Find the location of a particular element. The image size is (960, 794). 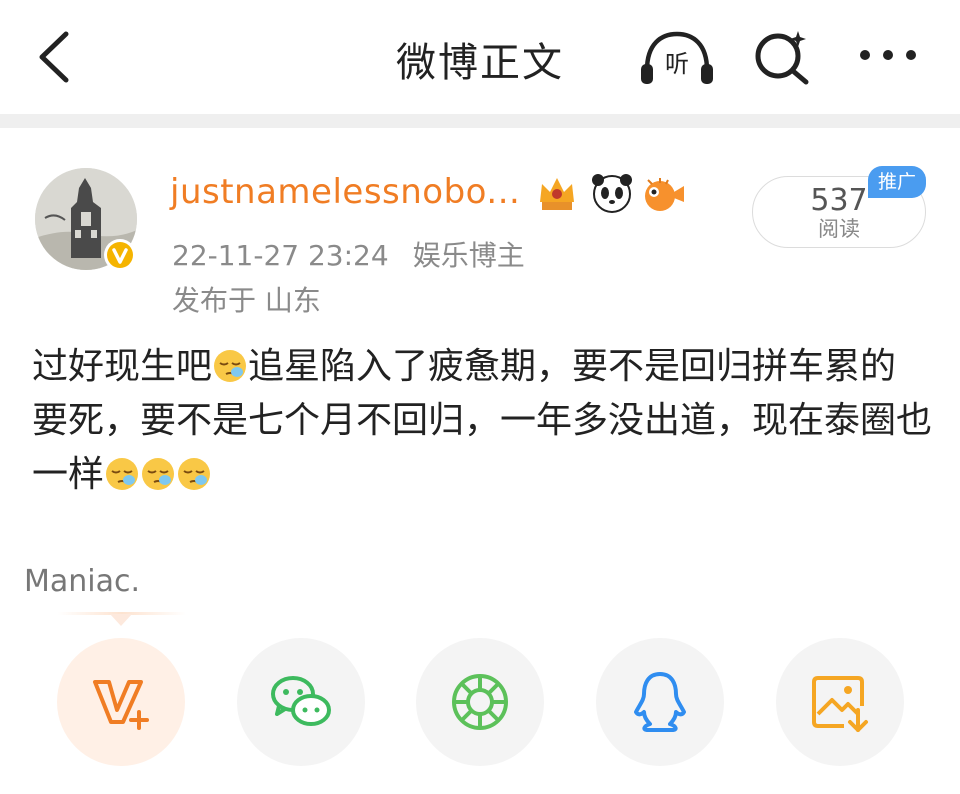

page-title: 微博正文 is located at coordinates (480, 63).